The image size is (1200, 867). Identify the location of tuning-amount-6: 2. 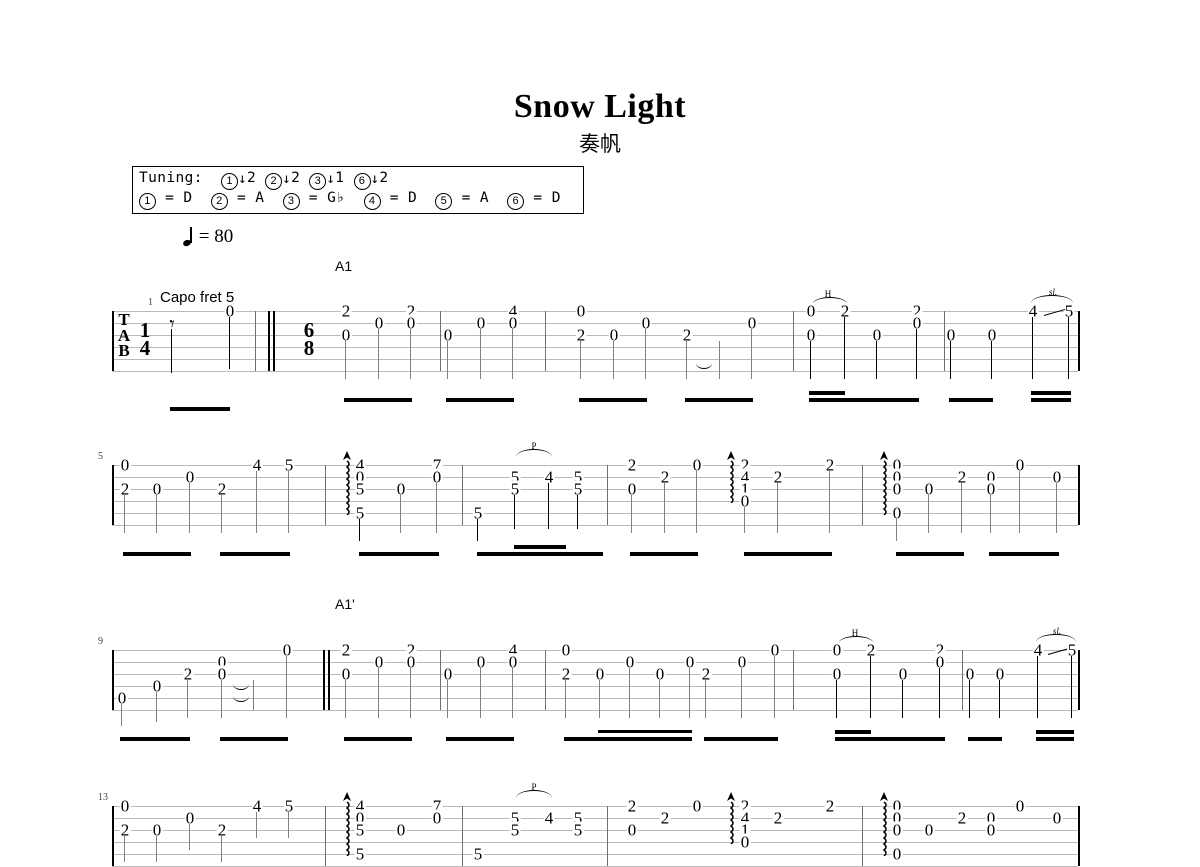
(384, 178).